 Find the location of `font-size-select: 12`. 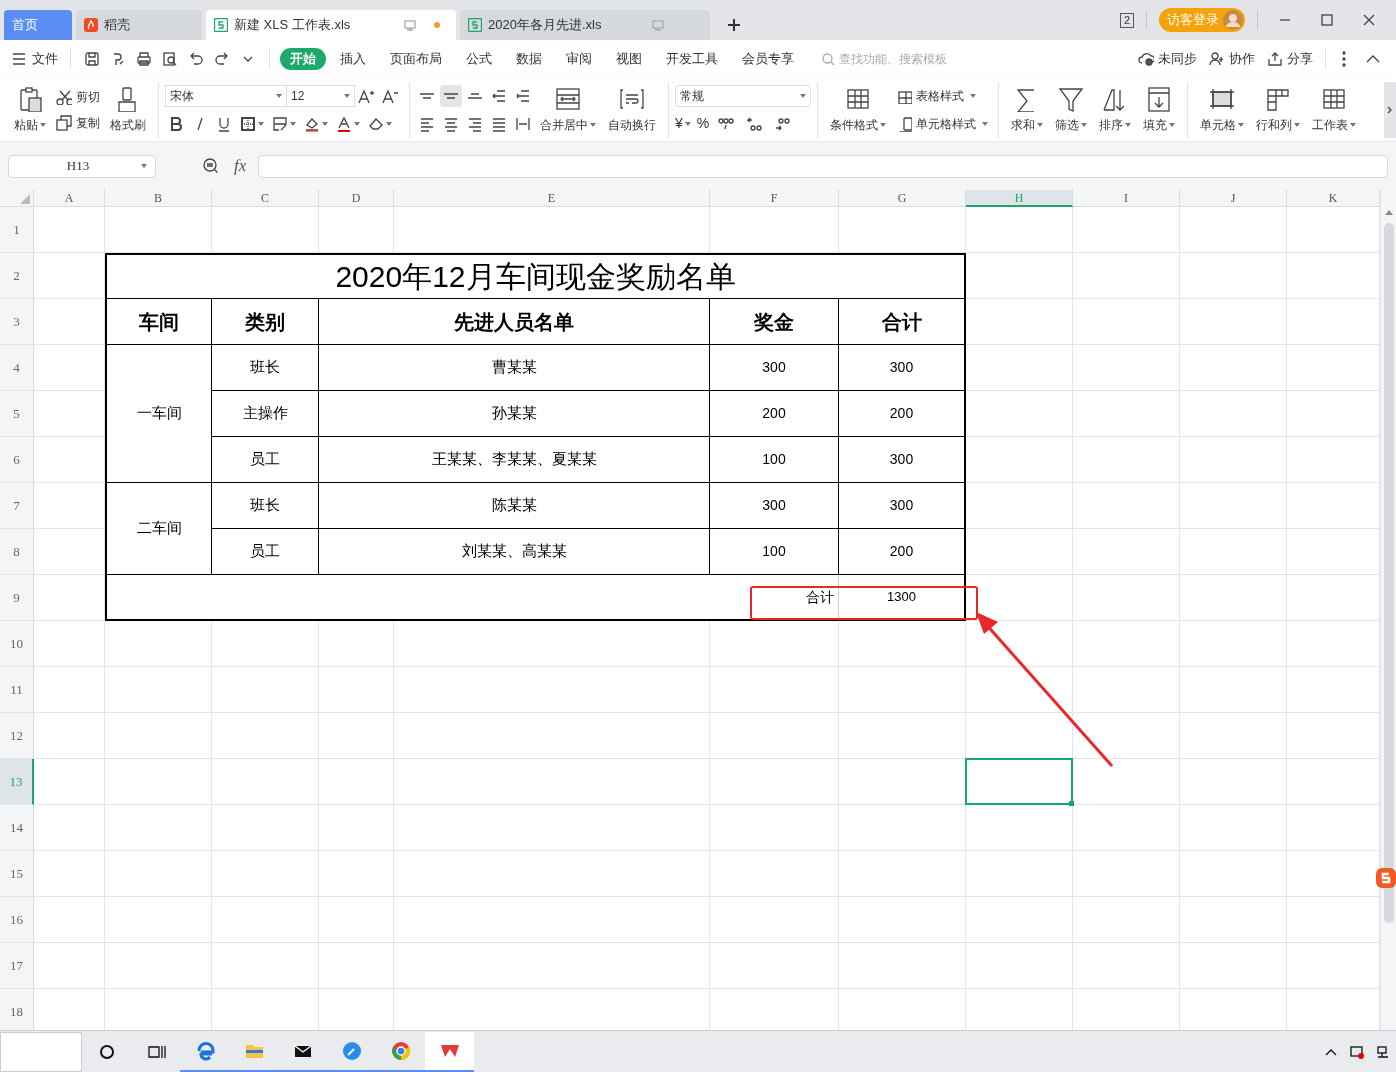

font-size-select: 12 is located at coordinates (321, 95).